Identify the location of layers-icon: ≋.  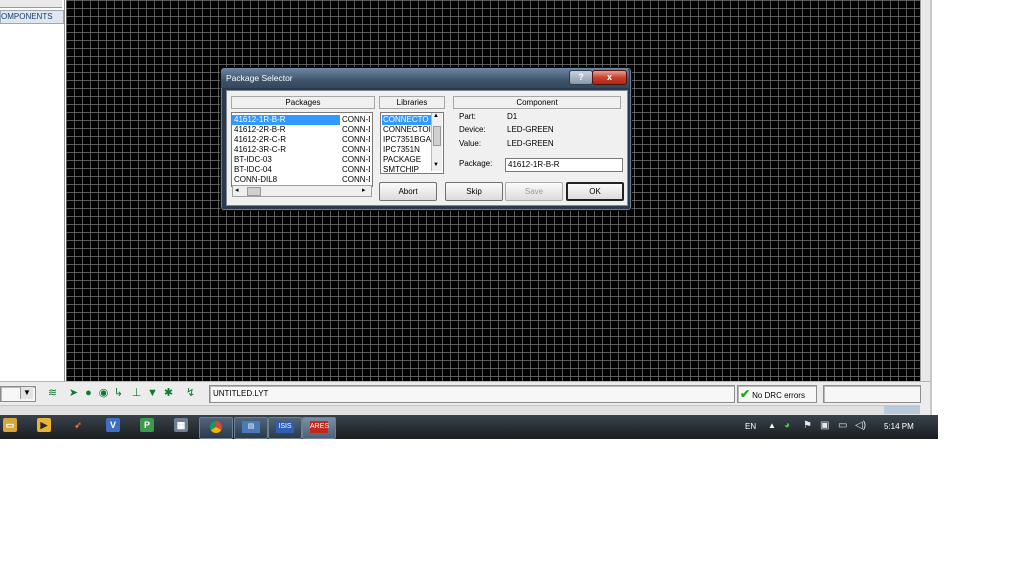
(52, 393).